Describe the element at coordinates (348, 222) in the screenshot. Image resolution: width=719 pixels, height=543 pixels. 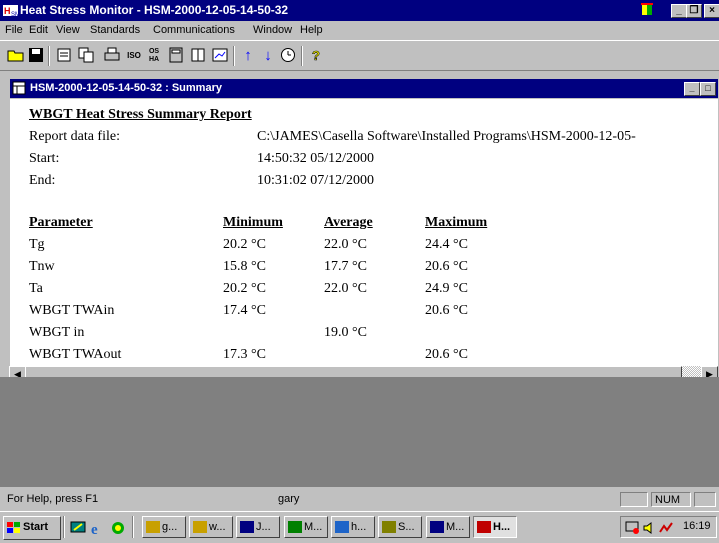
I see `column-header-average: Average` at that location.